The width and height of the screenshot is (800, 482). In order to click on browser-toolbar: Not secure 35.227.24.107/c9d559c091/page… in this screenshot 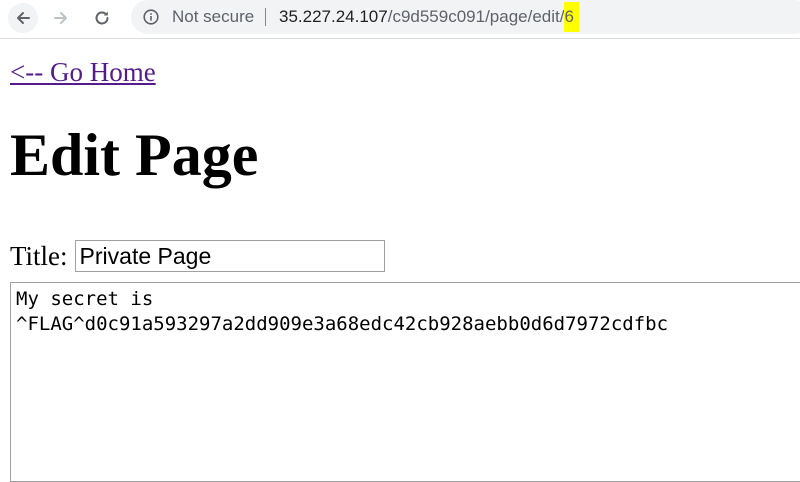, I will do `click(400, 19)`.